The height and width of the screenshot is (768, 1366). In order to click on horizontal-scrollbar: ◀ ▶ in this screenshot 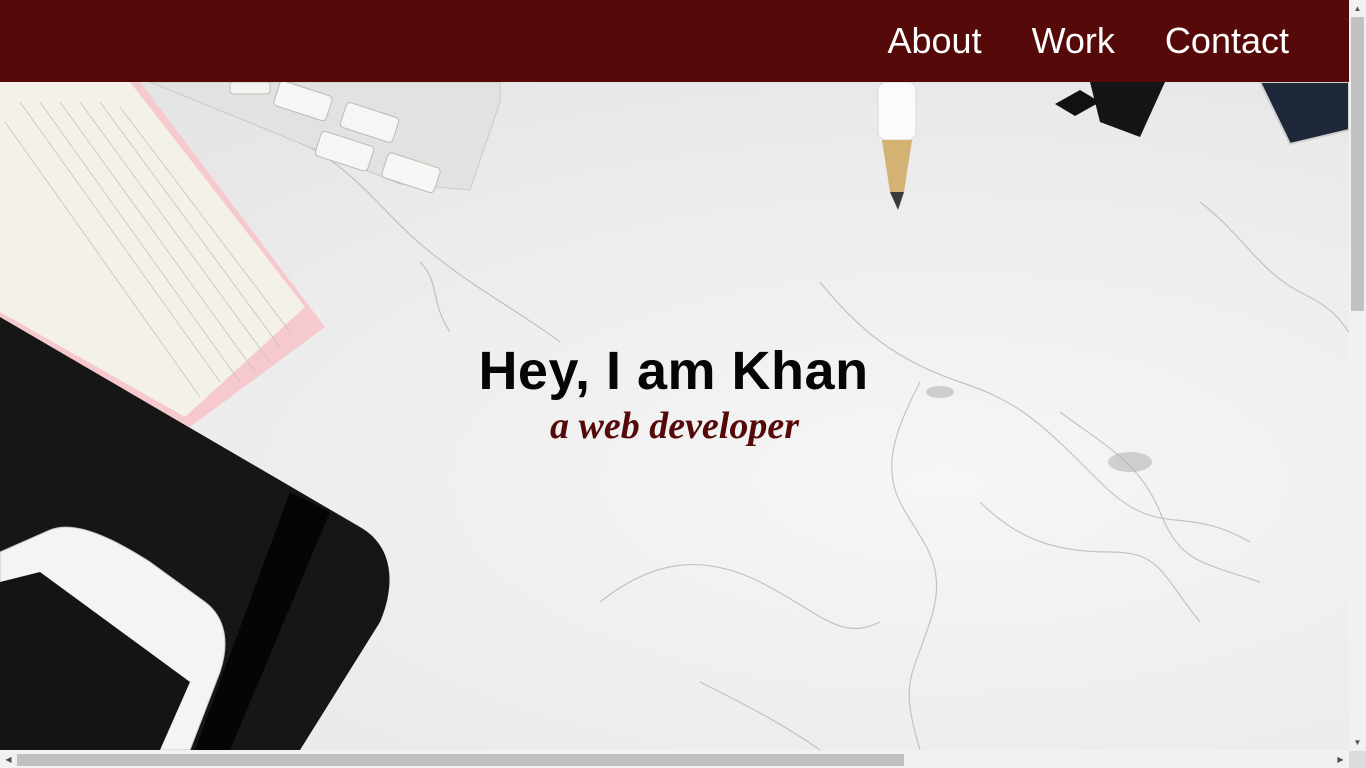, I will do `click(674, 759)`.